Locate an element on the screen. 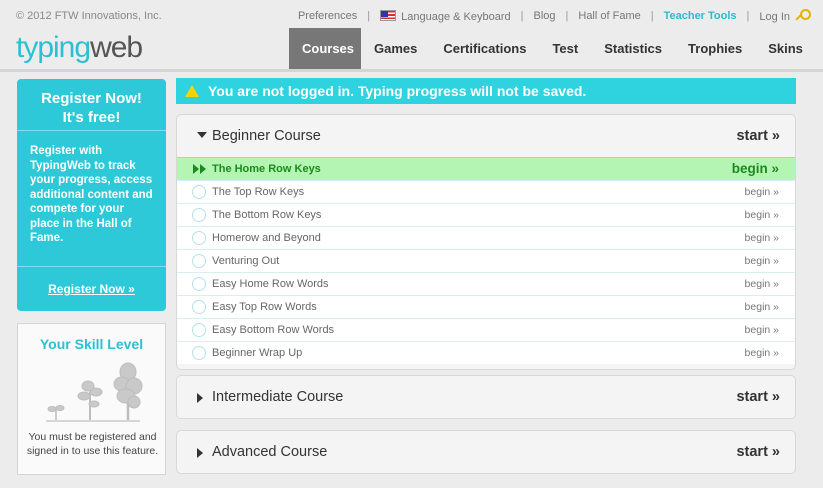 Image resolution: width=823 pixels, height=488 pixels. logo-web: web is located at coordinates (116, 47).